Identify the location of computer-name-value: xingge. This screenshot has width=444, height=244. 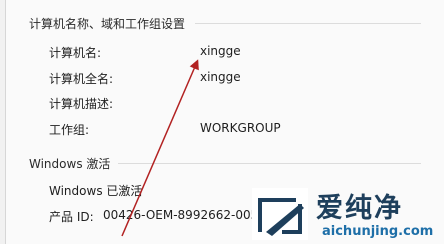
(220, 51).